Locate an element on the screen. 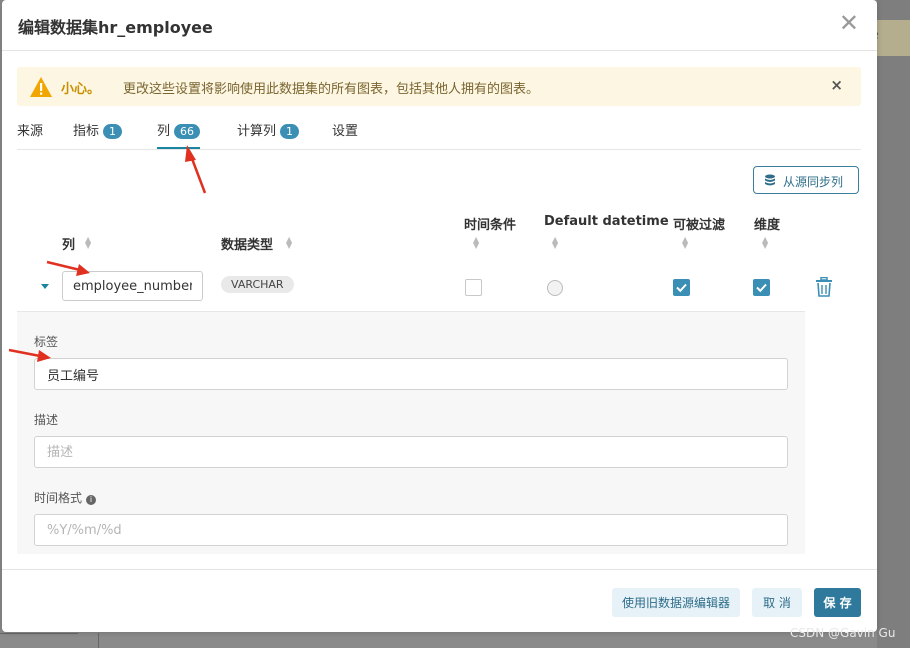 The width and height of the screenshot is (910, 648). cancel-button: 取 消 is located at coordinates (777, 602).